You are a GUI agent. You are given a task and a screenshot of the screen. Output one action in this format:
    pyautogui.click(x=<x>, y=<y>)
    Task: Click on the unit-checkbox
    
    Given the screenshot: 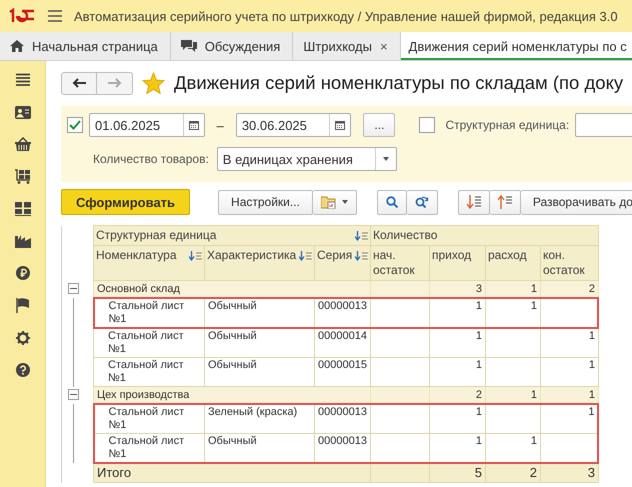 What is the action you would take?
    pyautogui.click(x=427, y=125)
    